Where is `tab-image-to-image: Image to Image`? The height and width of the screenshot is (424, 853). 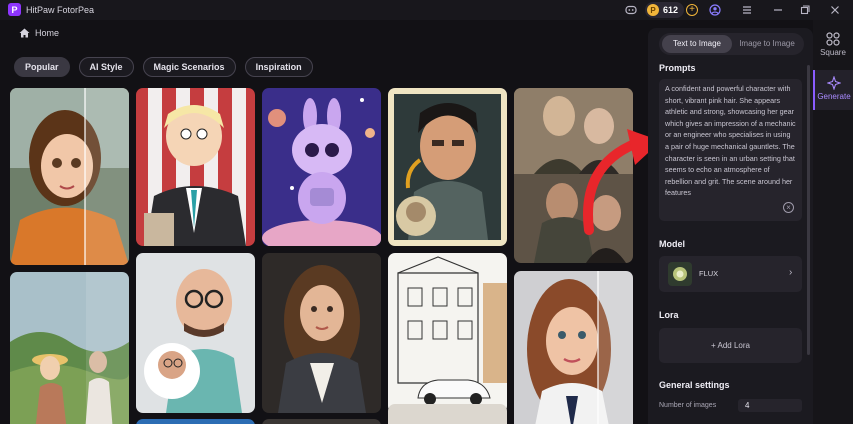 tab-image-to-image: Image to Image is located at coordinates (767, 44).